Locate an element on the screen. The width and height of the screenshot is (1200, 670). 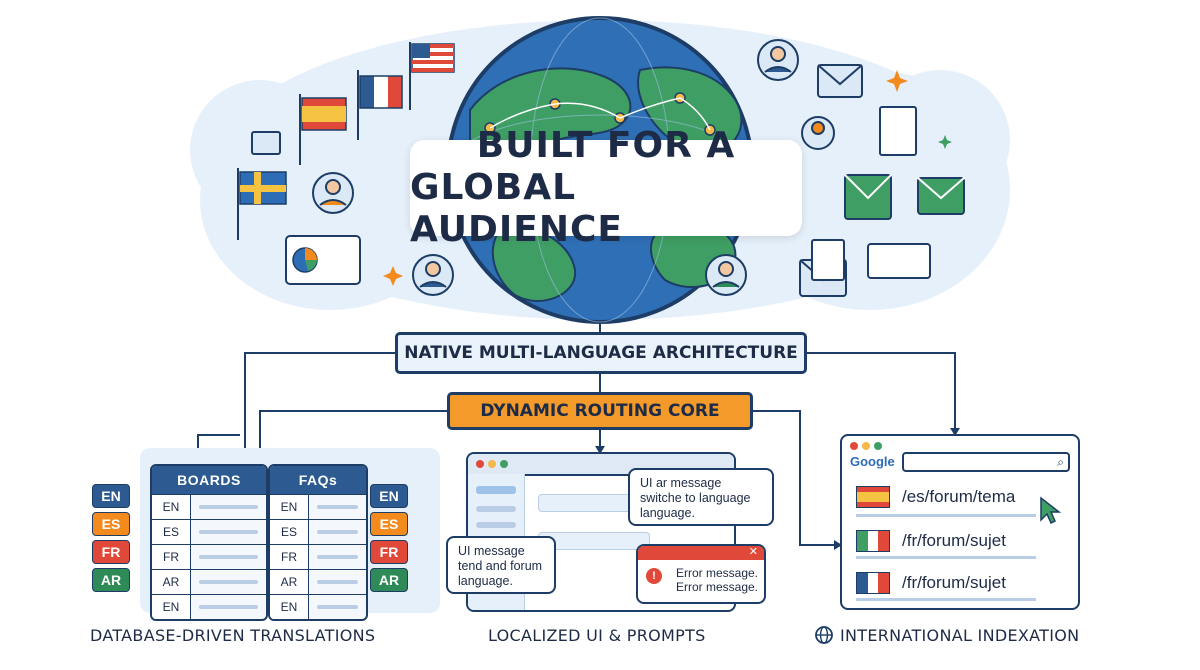
flag-spain-icon is located at coordinates (873, 497).